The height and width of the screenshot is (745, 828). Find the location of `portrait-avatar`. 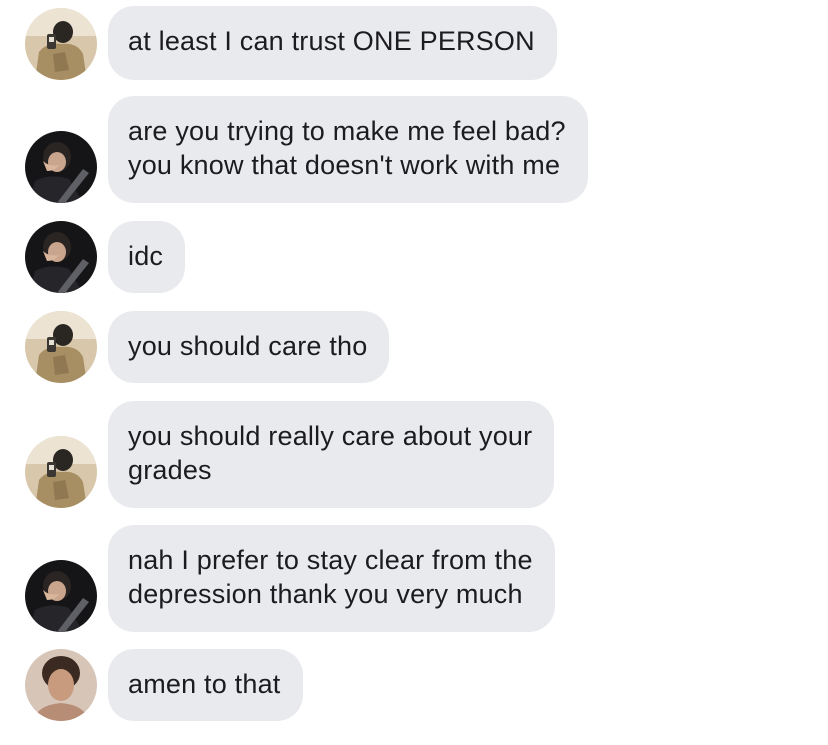

portrait-avatar is located at coordinates (61, 685).